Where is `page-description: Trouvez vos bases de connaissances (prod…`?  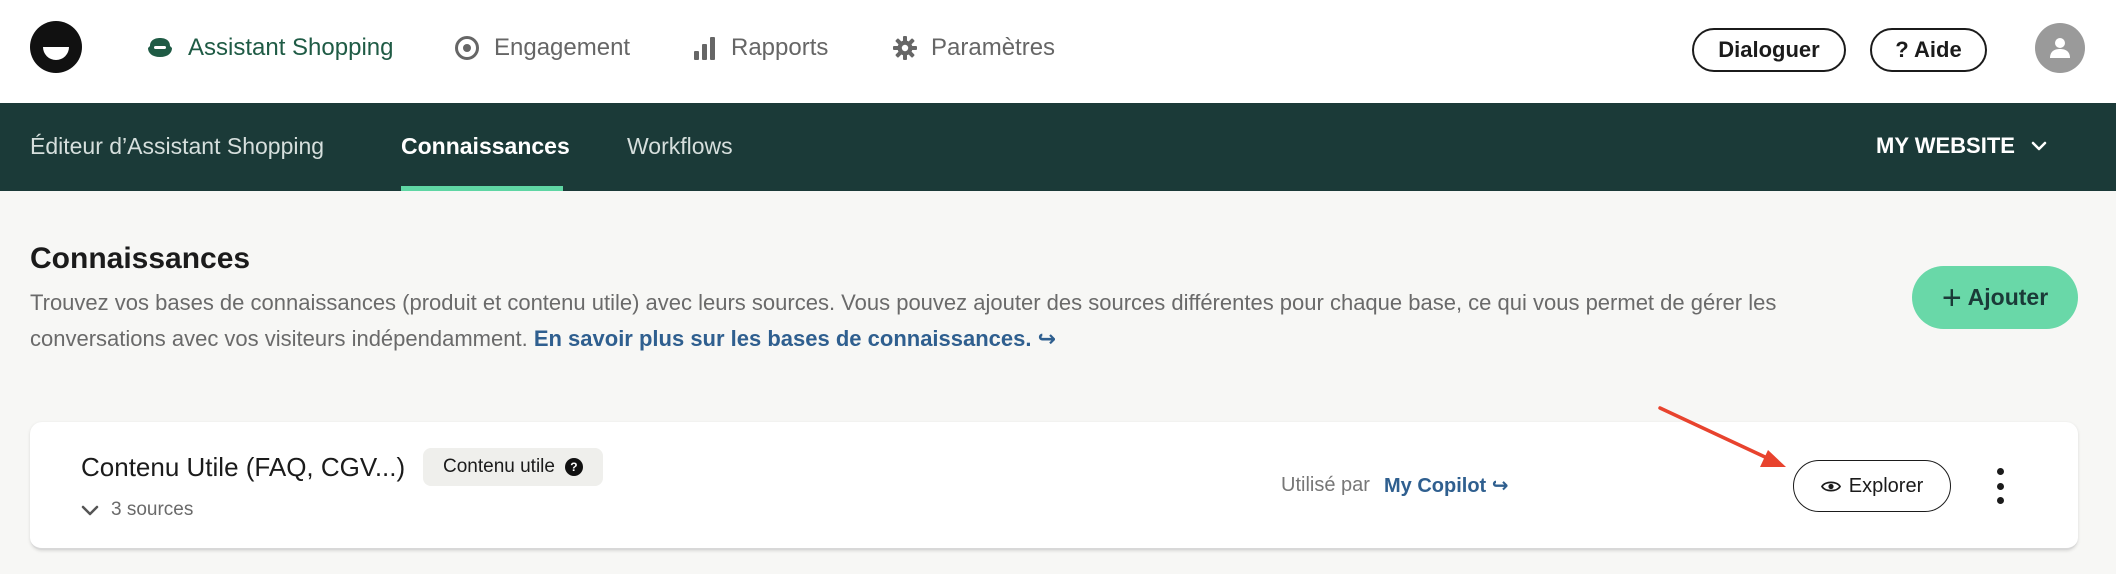
page-description: Trouvez vos bases de connaissances (prod… is located at coordinates (965, 321).